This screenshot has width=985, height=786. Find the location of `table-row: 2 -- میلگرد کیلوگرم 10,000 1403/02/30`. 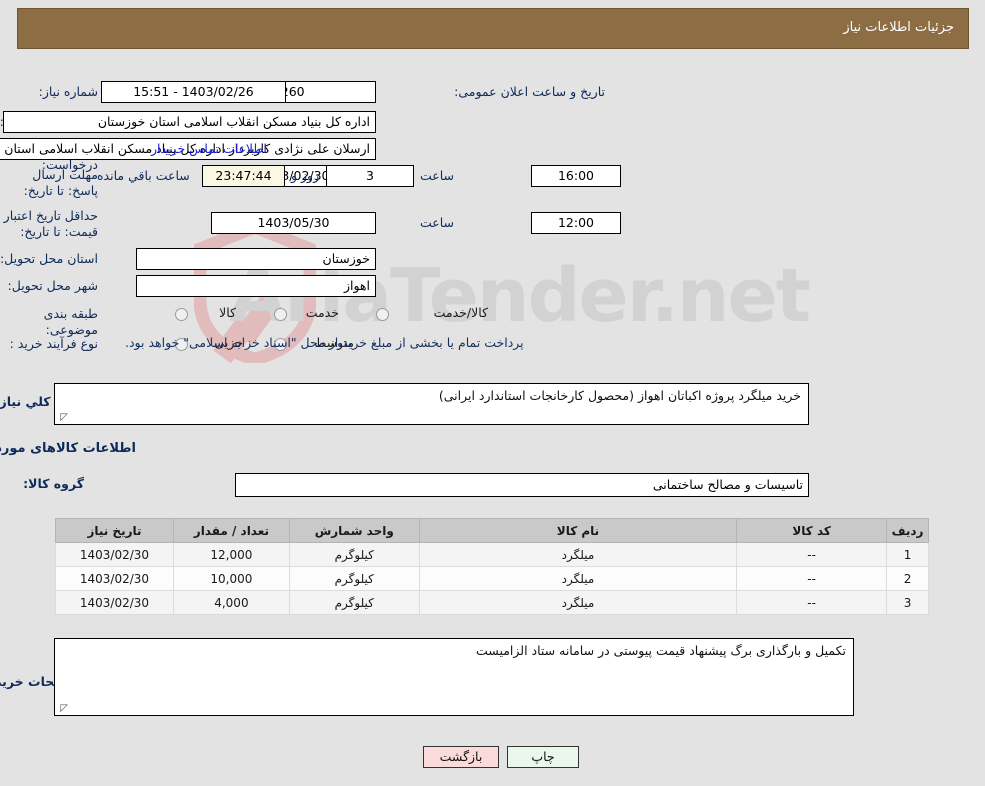

table-row: 2 -- میلگرد کیلوگرم 10,000 1403/02/30 is located at coordinates (493, 578).